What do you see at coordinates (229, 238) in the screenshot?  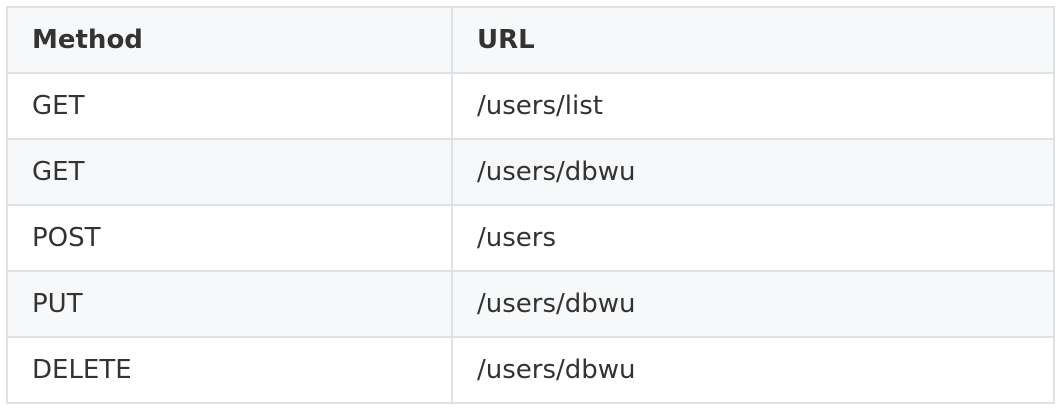 I see `cell-method: POST` at bounding box center [229, 238].